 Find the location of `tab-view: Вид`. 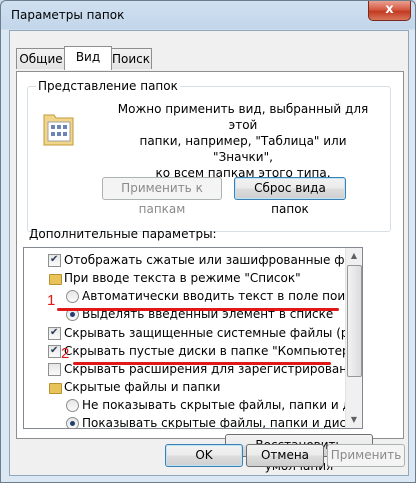

tab-view: Вид is located at coordinates (88, 58).